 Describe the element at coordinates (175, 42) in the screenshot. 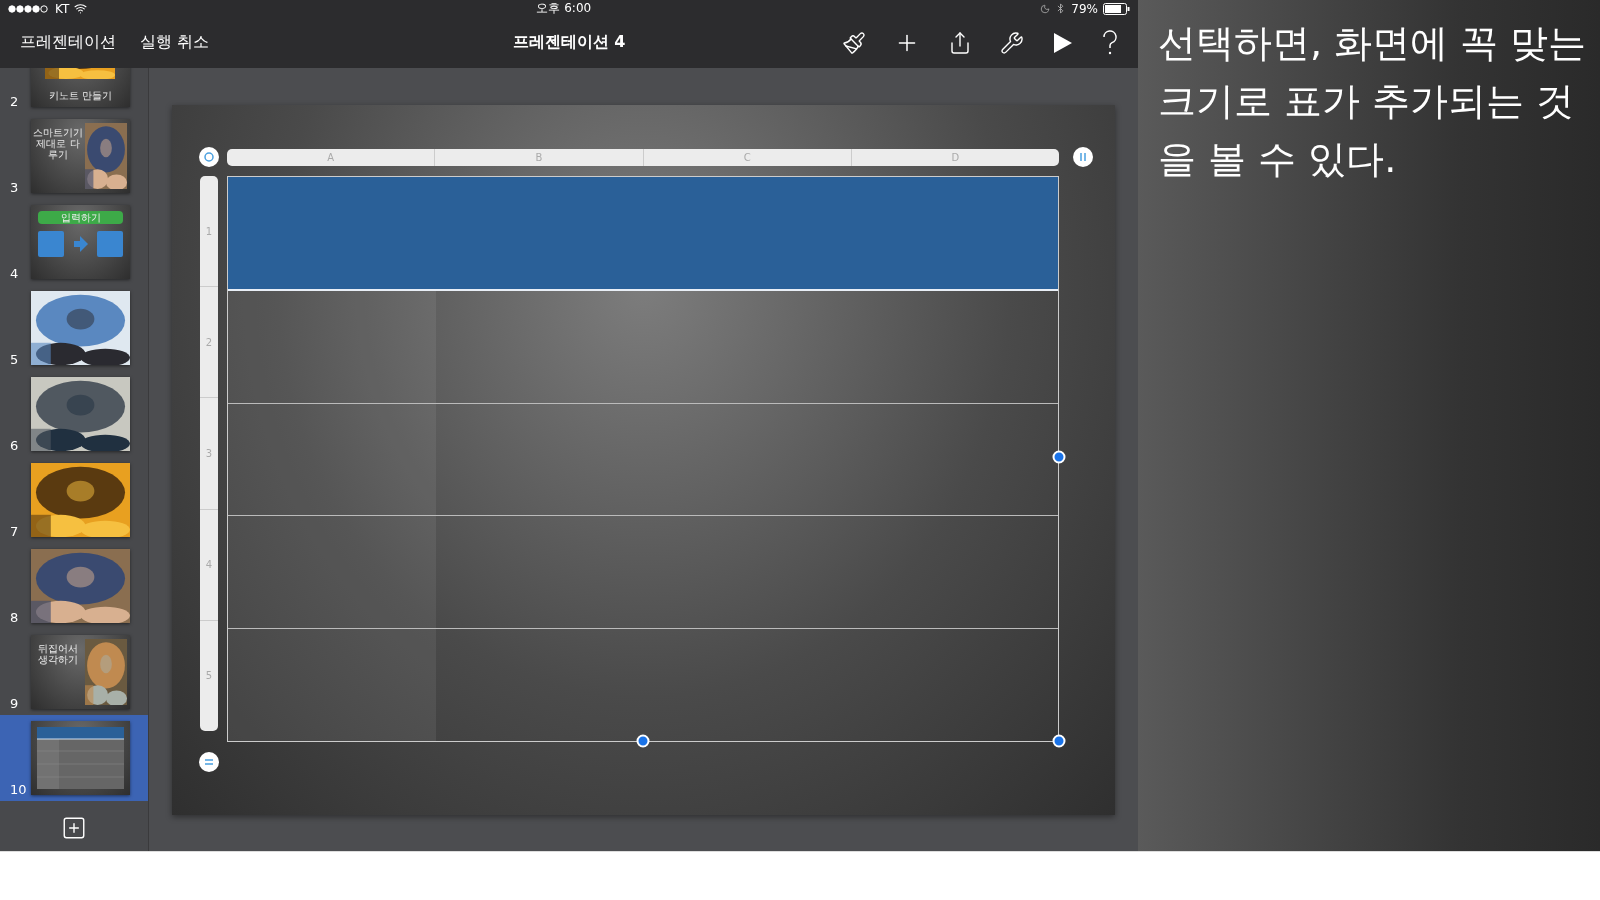

I see `toolbar-button: 실행 취소` at that location.